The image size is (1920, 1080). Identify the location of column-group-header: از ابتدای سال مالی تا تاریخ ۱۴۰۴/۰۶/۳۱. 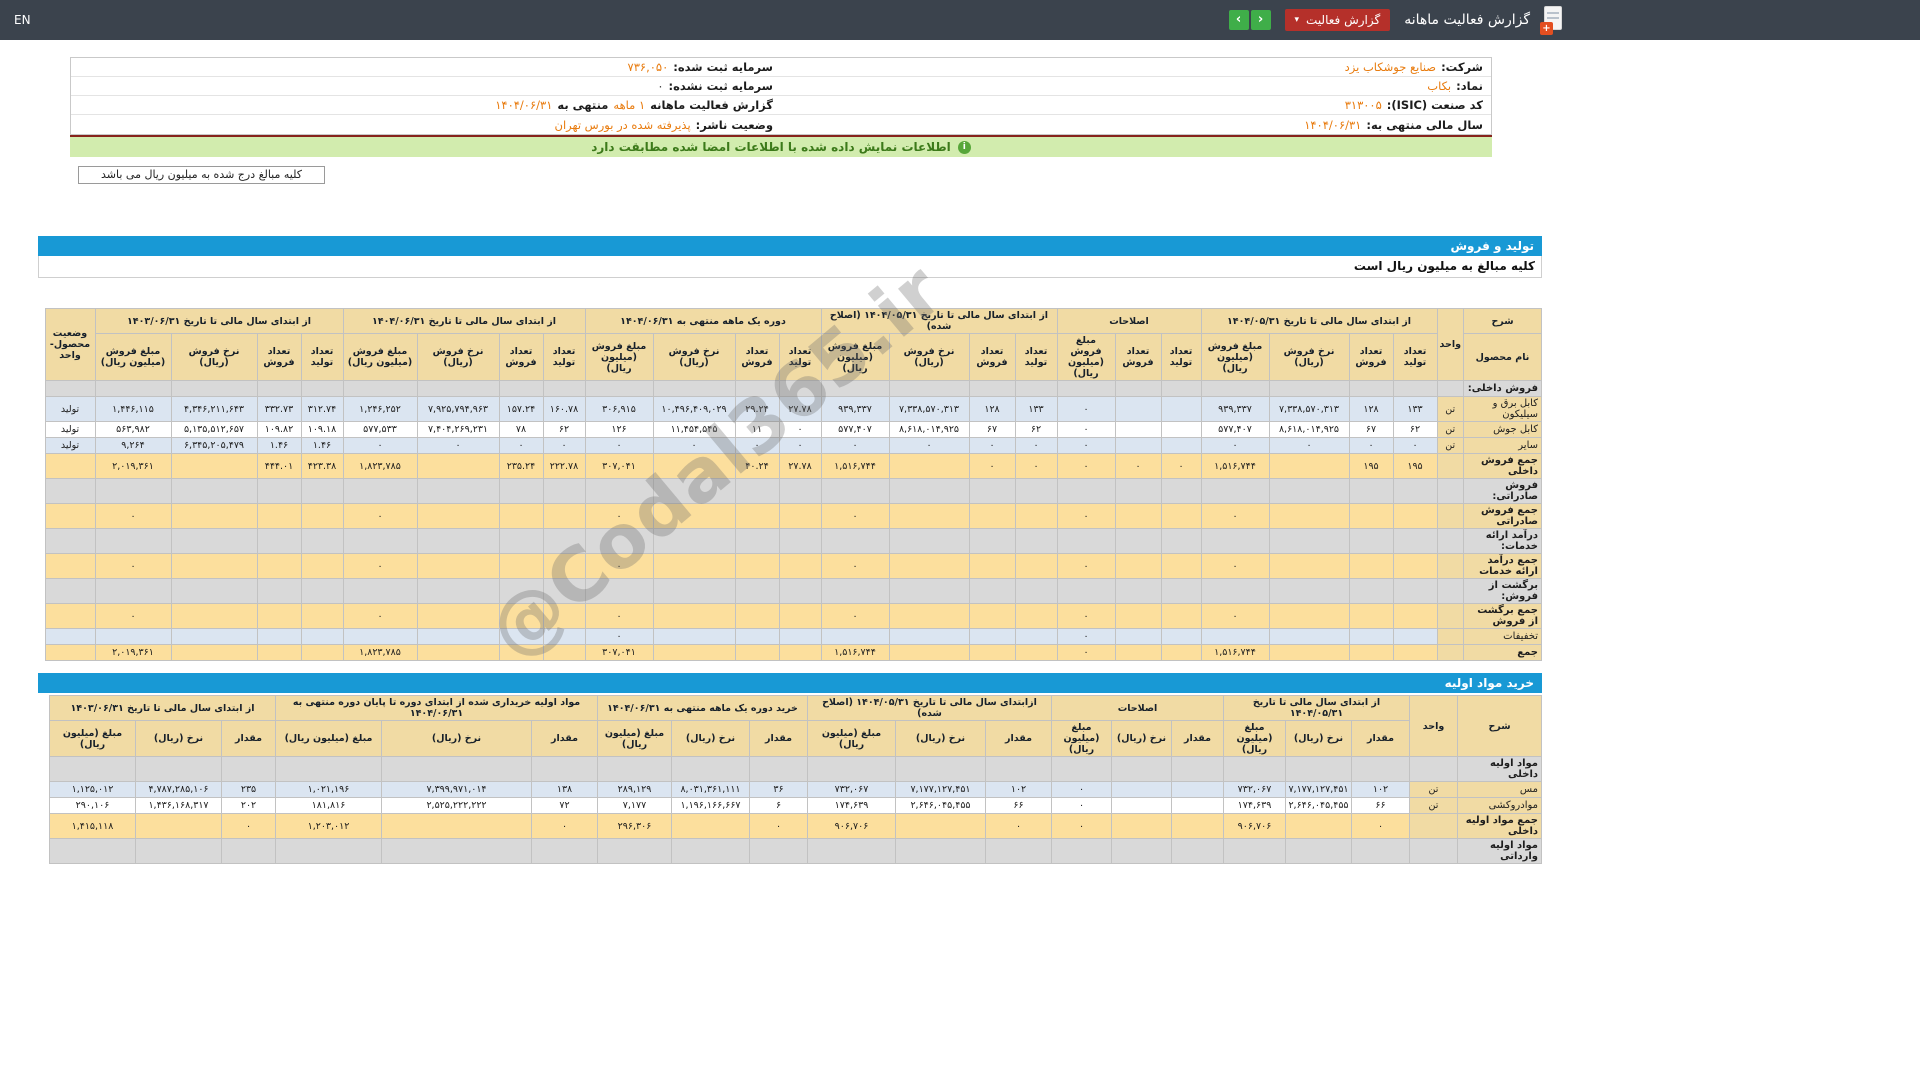
(464, 321).